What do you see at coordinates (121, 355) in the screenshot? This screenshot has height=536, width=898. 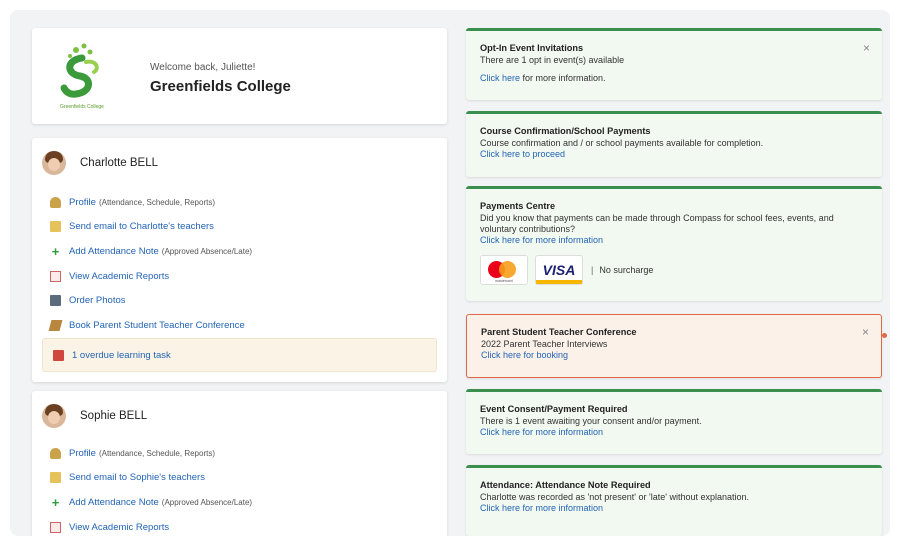 I see `overdue-task-label: 1 overdue learning task` at bounding box center [121, 355].